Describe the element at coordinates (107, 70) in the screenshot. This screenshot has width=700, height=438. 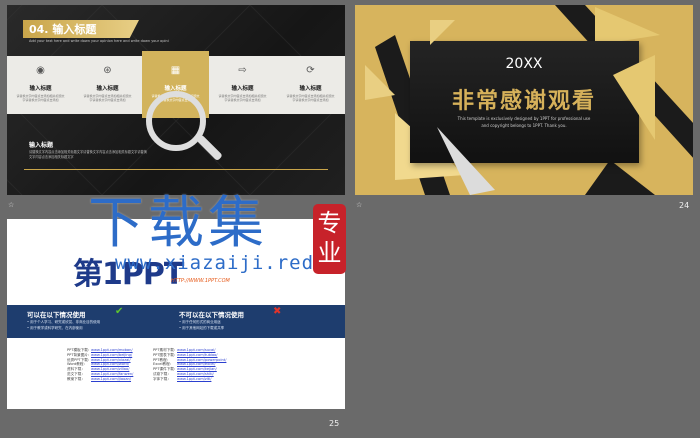
I see `network-icon: ⊛` at that location.